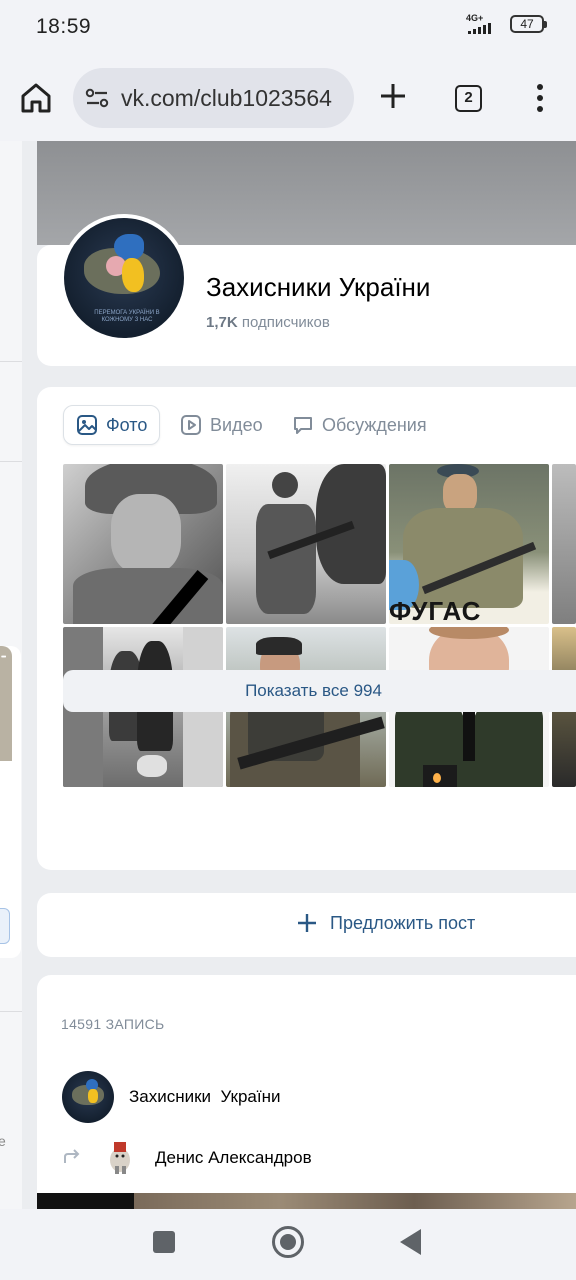 The width and height of the screenshot is (576, 1280). What do you see at coordinates (528, 24) in the screenshot?
I see `battery-icon: 47` at bounding box center [528, 24].